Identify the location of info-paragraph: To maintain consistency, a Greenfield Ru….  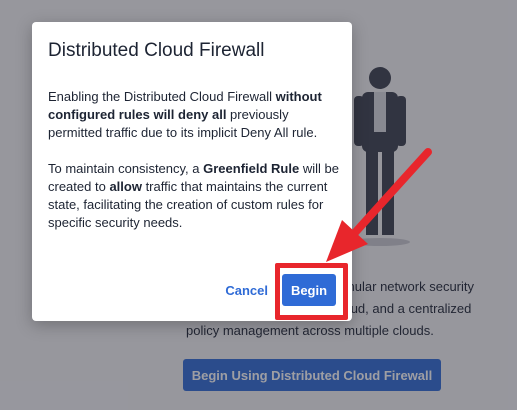
(196, 196).